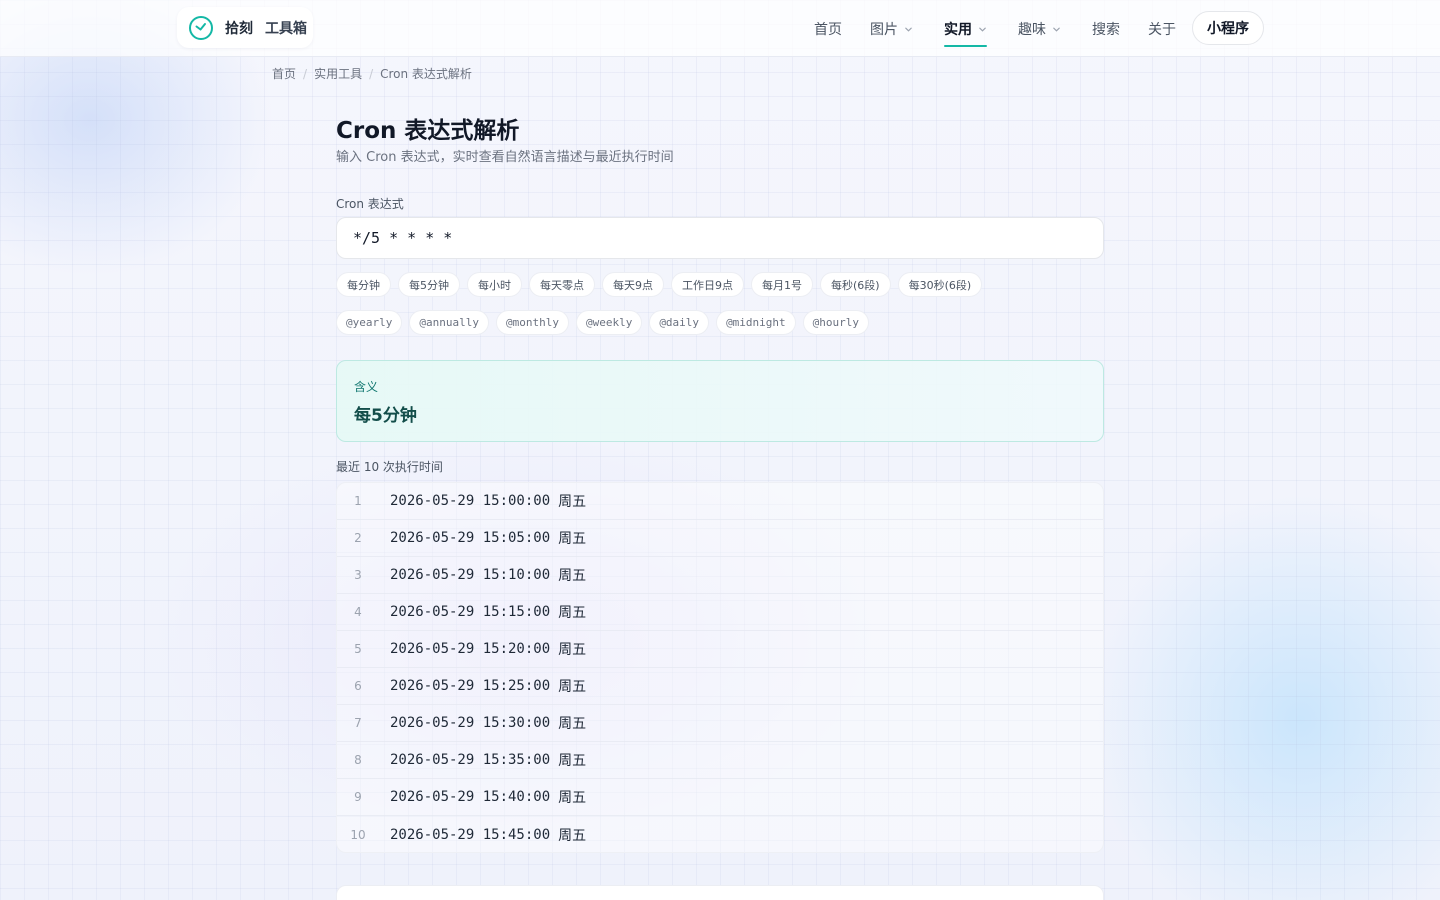  I want to click on cron-input-label: Cron 表达式, so click(370, 204).